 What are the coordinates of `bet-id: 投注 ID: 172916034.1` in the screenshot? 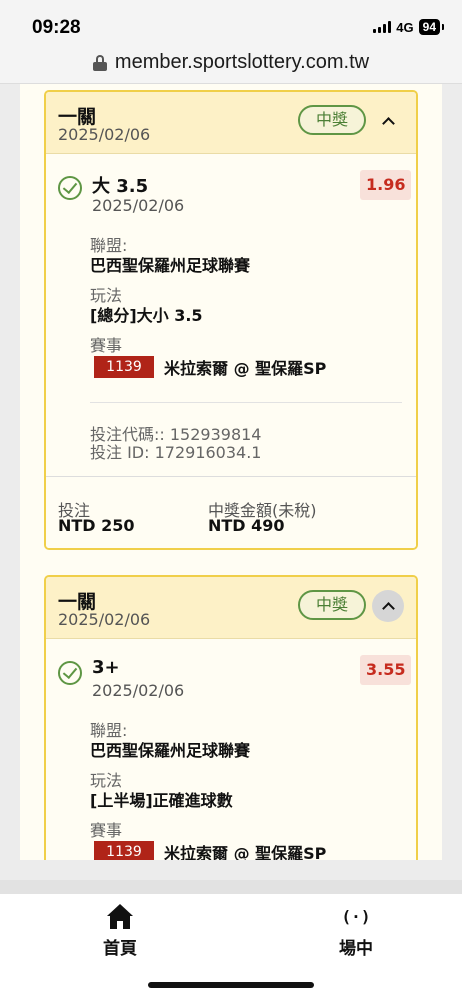 It's located at (176, 452).